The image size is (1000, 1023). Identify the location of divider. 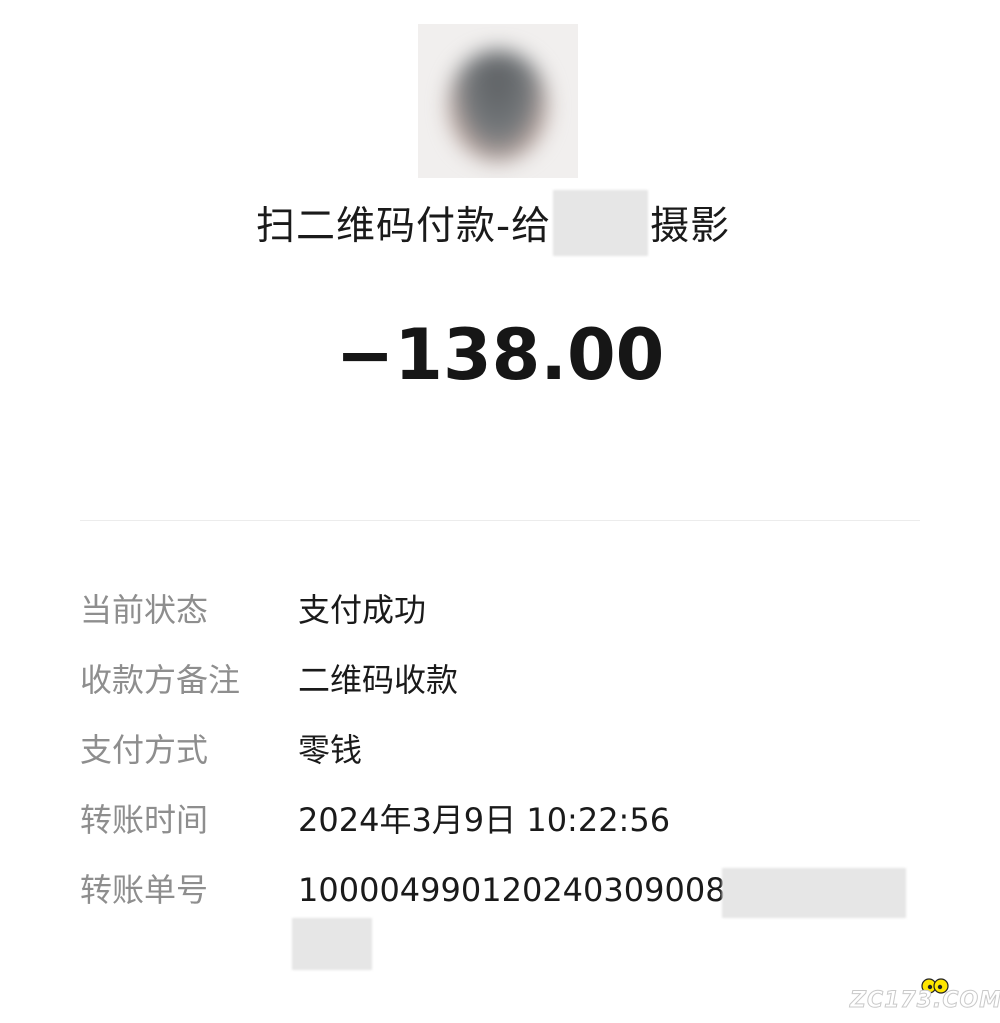
(500, 520).